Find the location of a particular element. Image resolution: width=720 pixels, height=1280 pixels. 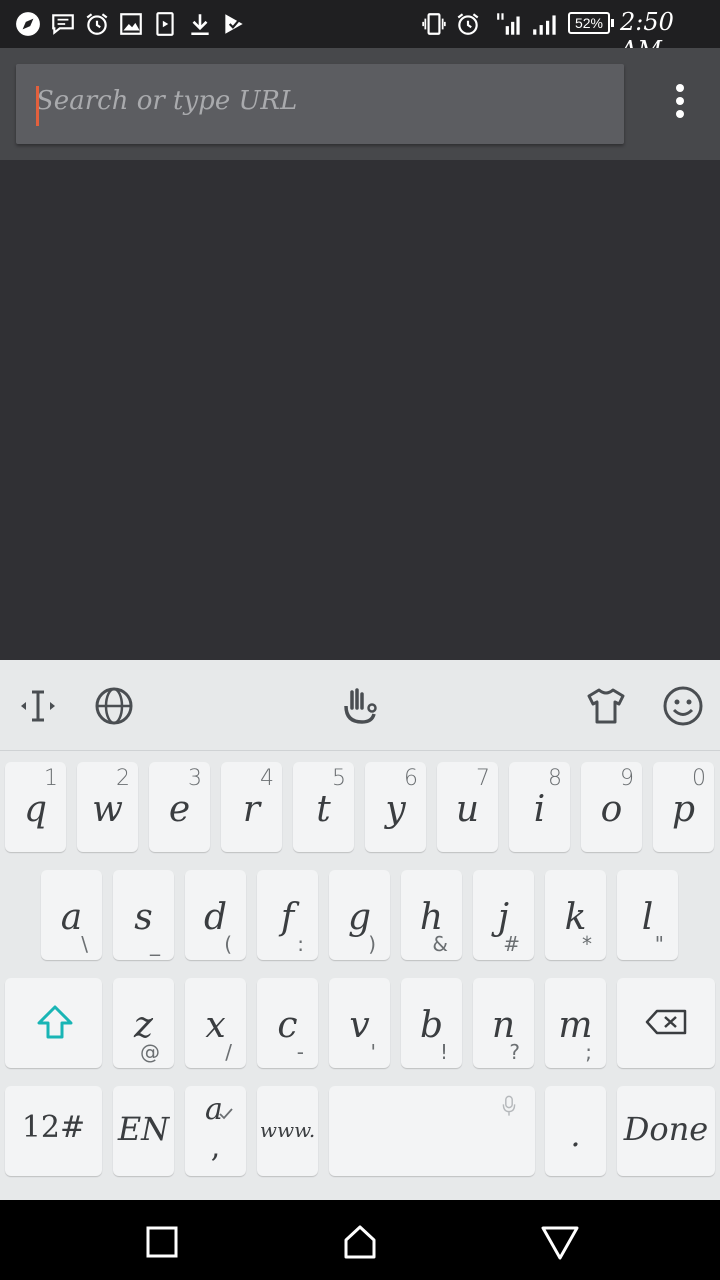

www-key: www. is located at coordinates (287, 1131).